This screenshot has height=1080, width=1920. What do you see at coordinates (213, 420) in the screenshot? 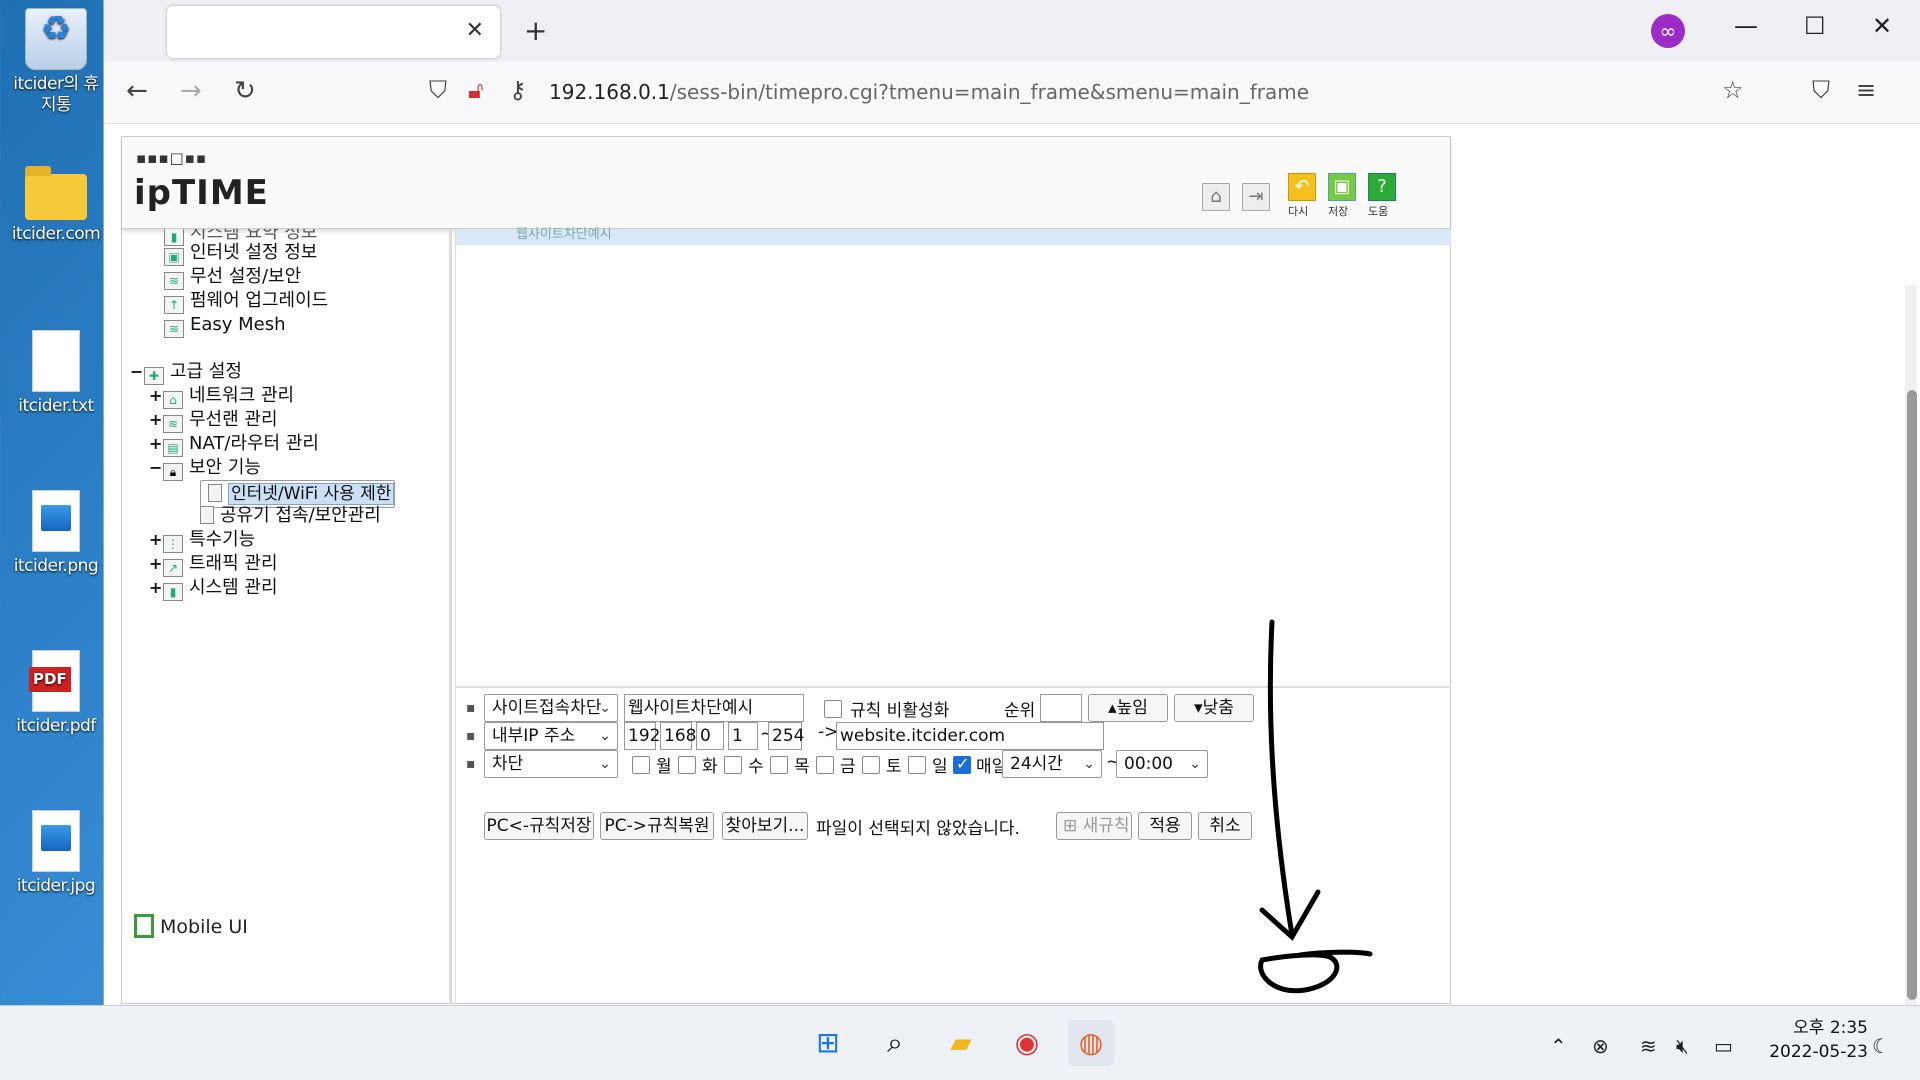
I see `tree-item-wireless: + ≋ 무선랜 관리` at bounding box center [213, 420].